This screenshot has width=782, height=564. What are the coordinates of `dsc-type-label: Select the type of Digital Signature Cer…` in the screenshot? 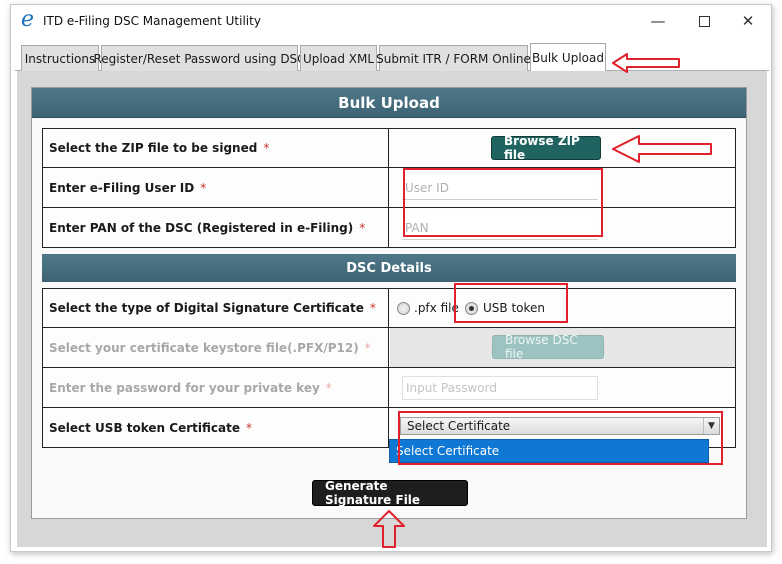 It's located at (216, 308).